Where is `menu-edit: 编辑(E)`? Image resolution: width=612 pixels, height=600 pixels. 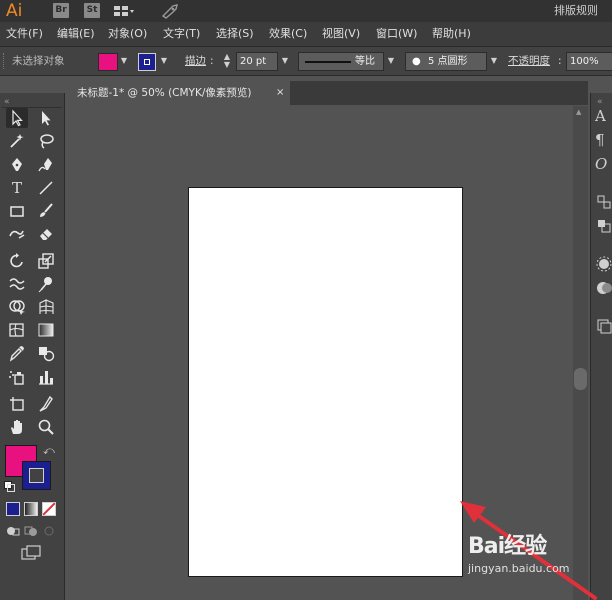
menu-edit: 编辑(E) is located at coordinates (76, 34).